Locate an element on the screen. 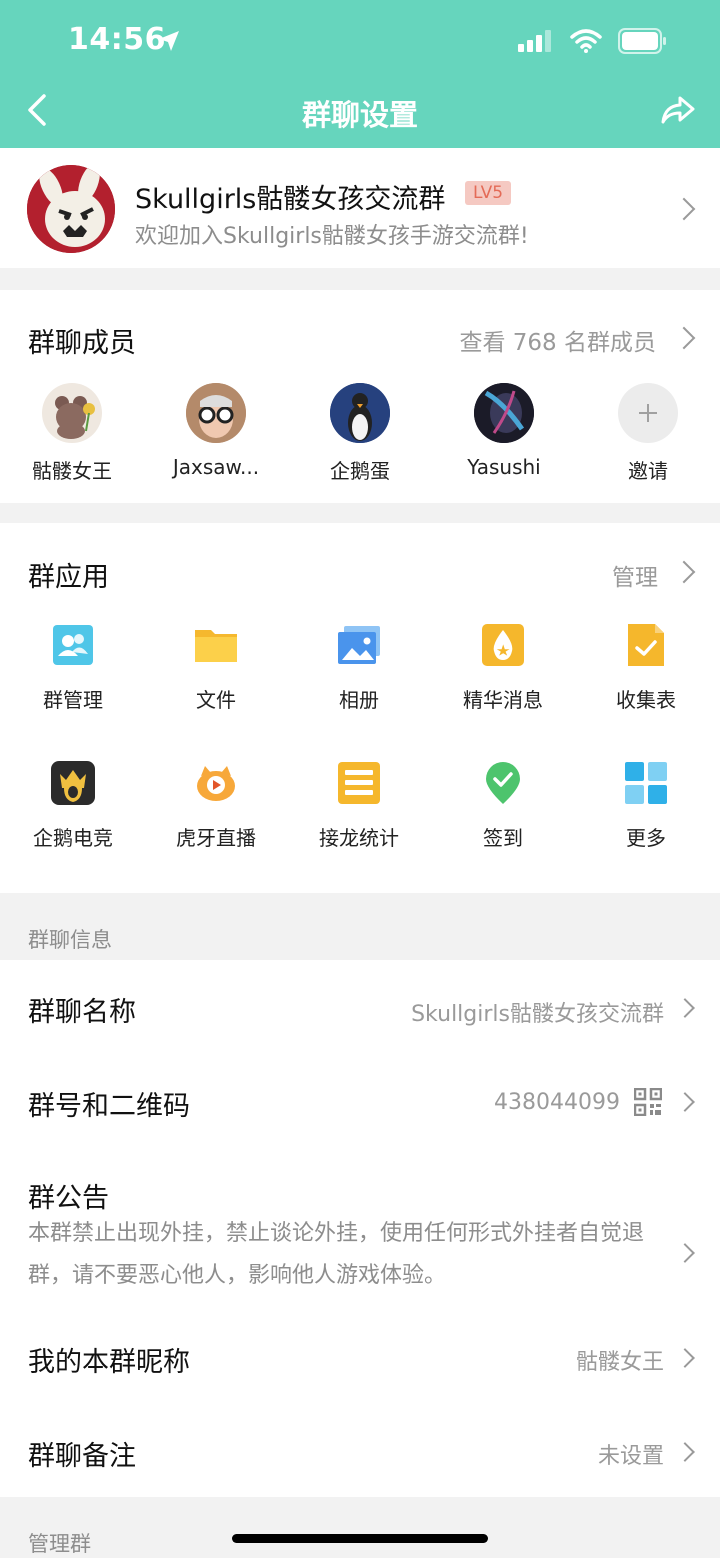 The height and width of the screenshot is (1558, 720). app-label: 收集表 is located at coordinates (646, 700).